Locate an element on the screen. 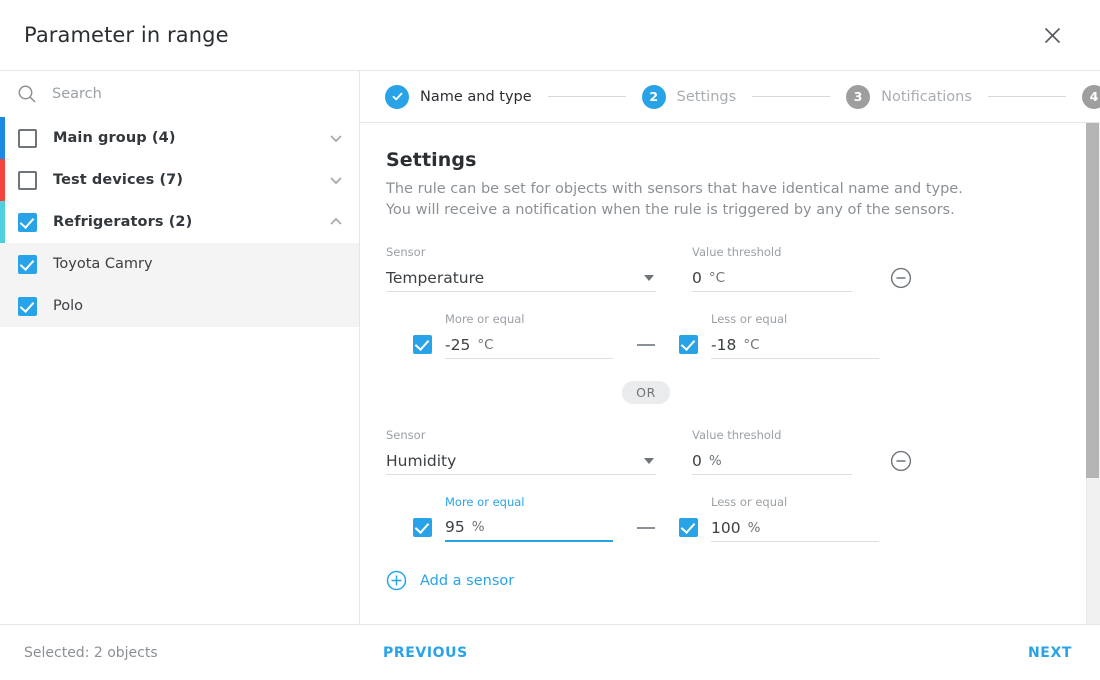 Image resolution: width=1100 pixels, height=680 pixels. sensor-field-label: Sensor is located at coordinates (406, 435).